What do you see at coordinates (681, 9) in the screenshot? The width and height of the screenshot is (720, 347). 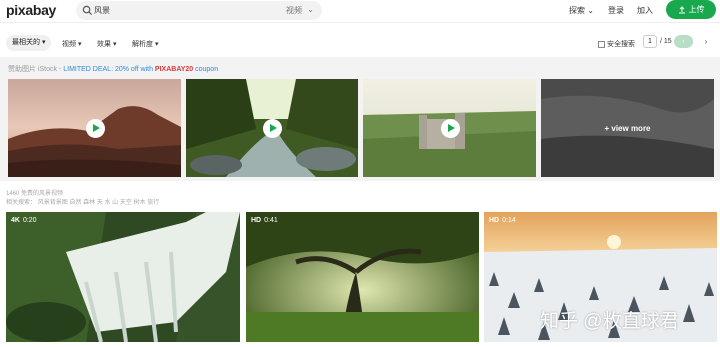 I see `upload-icon` at bounding box center [681, 9].